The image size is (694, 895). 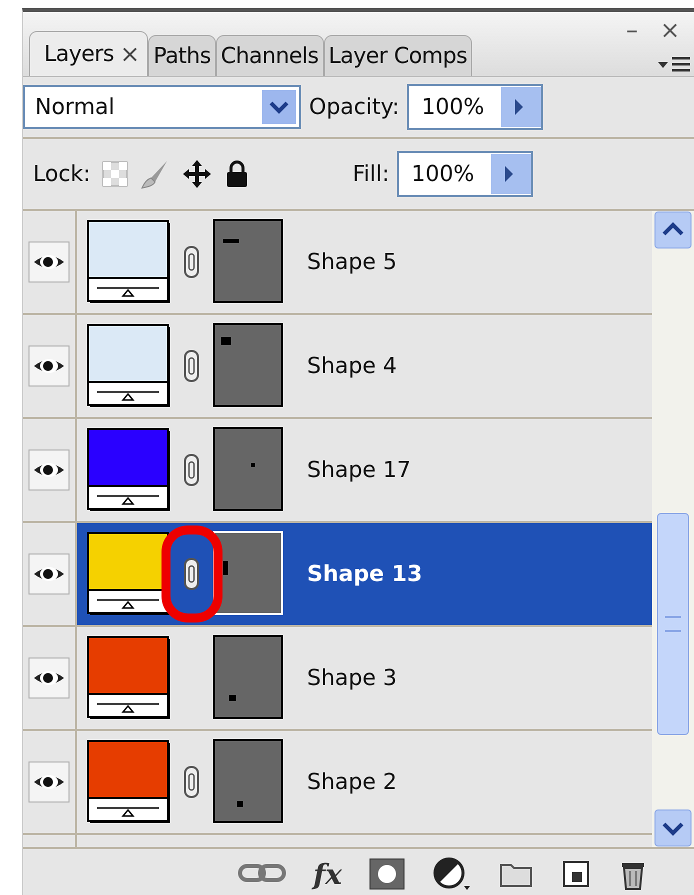 What do you see at coordinates (632, 30) in the screenshot?
I see `minimize-button: –` at bounding box center [632, 30].